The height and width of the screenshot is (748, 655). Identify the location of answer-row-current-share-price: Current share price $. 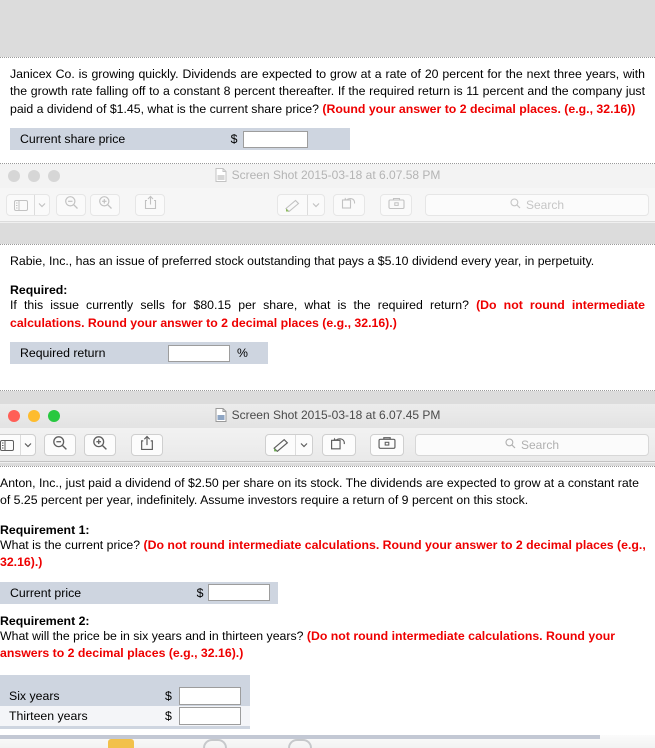
(180, 139).